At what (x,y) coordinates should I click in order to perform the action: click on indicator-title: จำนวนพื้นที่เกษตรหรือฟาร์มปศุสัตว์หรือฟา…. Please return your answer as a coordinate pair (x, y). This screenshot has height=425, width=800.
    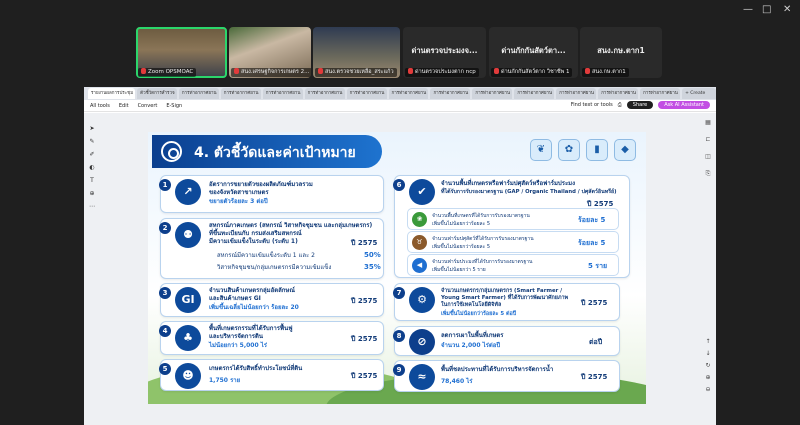
    Looking at the image, I should click on (508, 183).